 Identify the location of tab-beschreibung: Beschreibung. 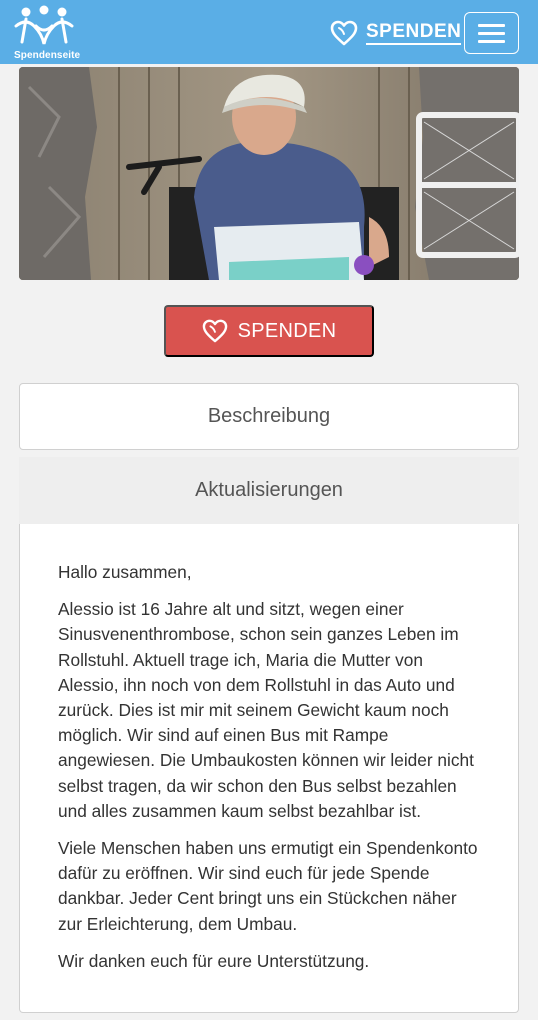
(269, 416).